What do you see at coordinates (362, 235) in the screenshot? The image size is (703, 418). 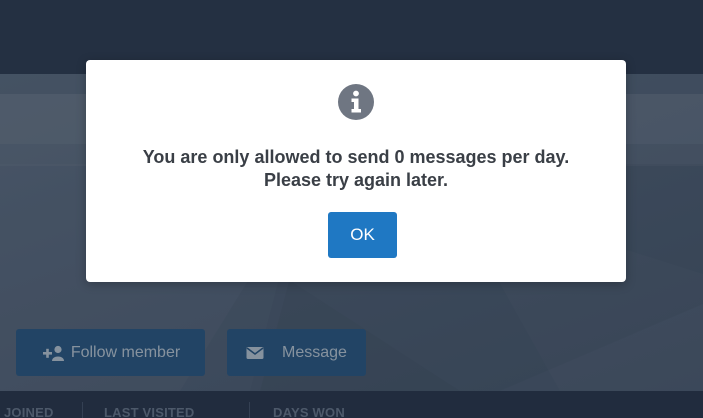 I see `ok-button: OK` at bounding box center [362, 235].